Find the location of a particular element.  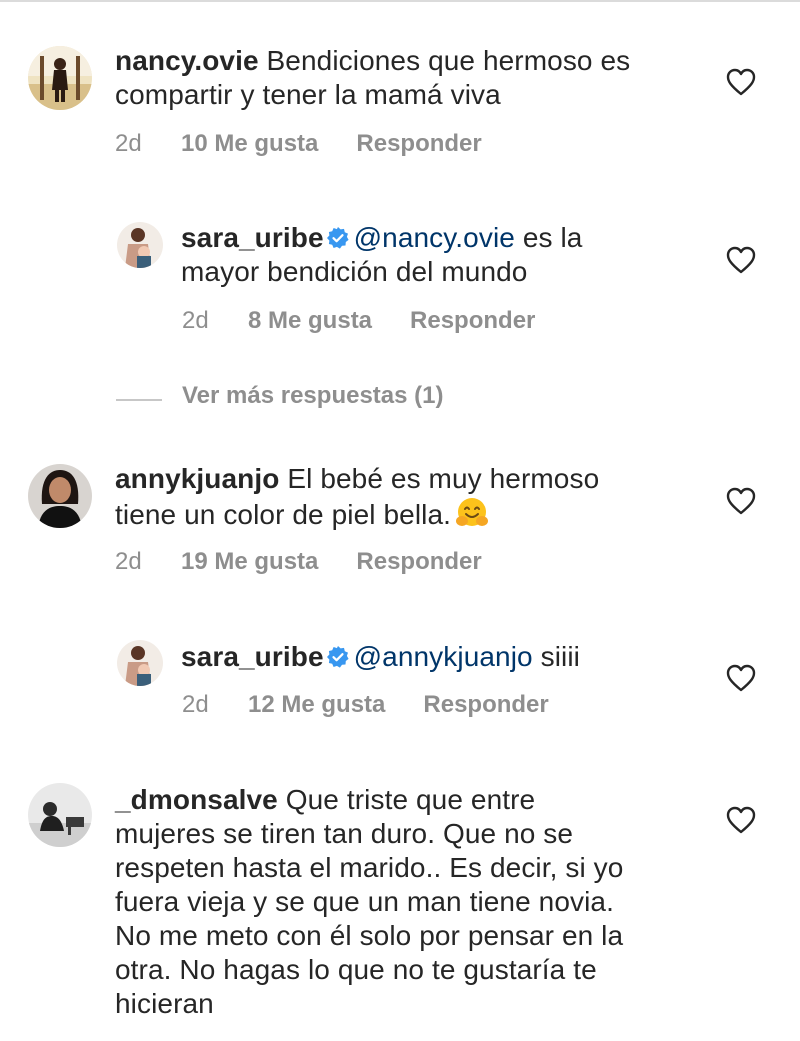

reply-meta: 2d 8 Me gusta Responder is located at coordinates (358, 321).